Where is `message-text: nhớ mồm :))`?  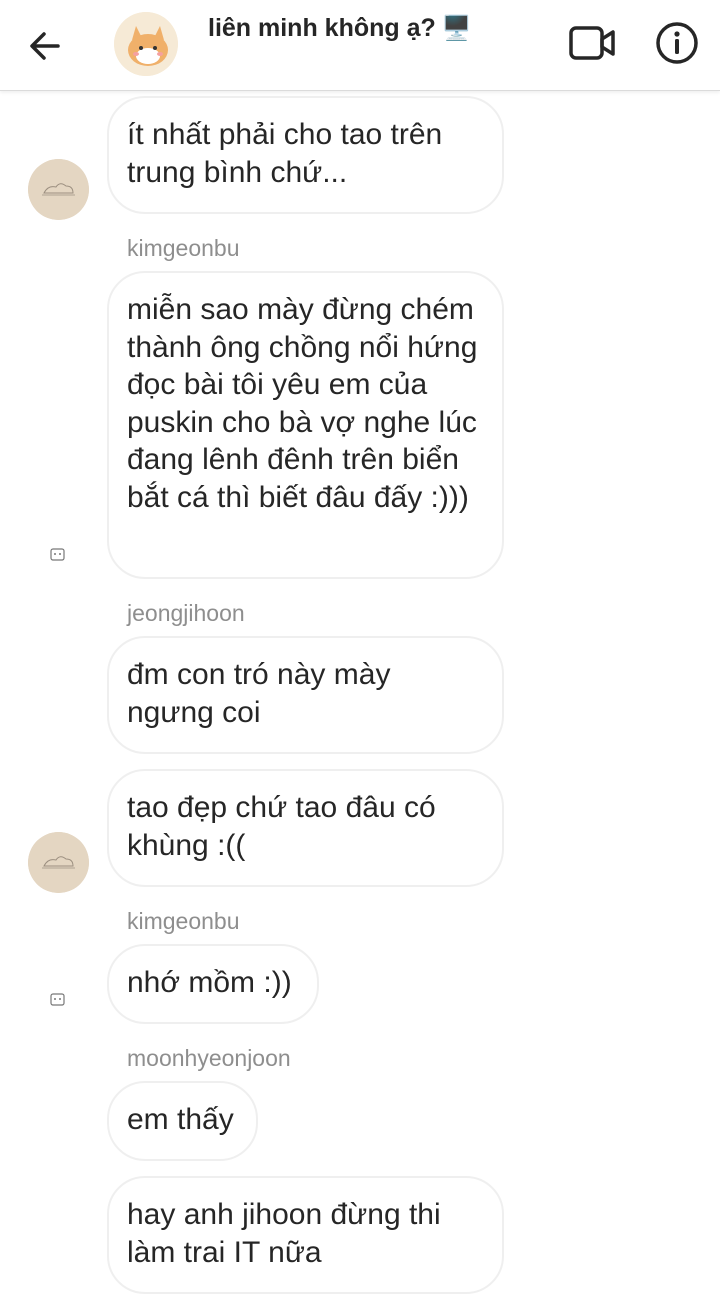
message-text: nhớ mồm :)) is located at coordinates (209, 982).